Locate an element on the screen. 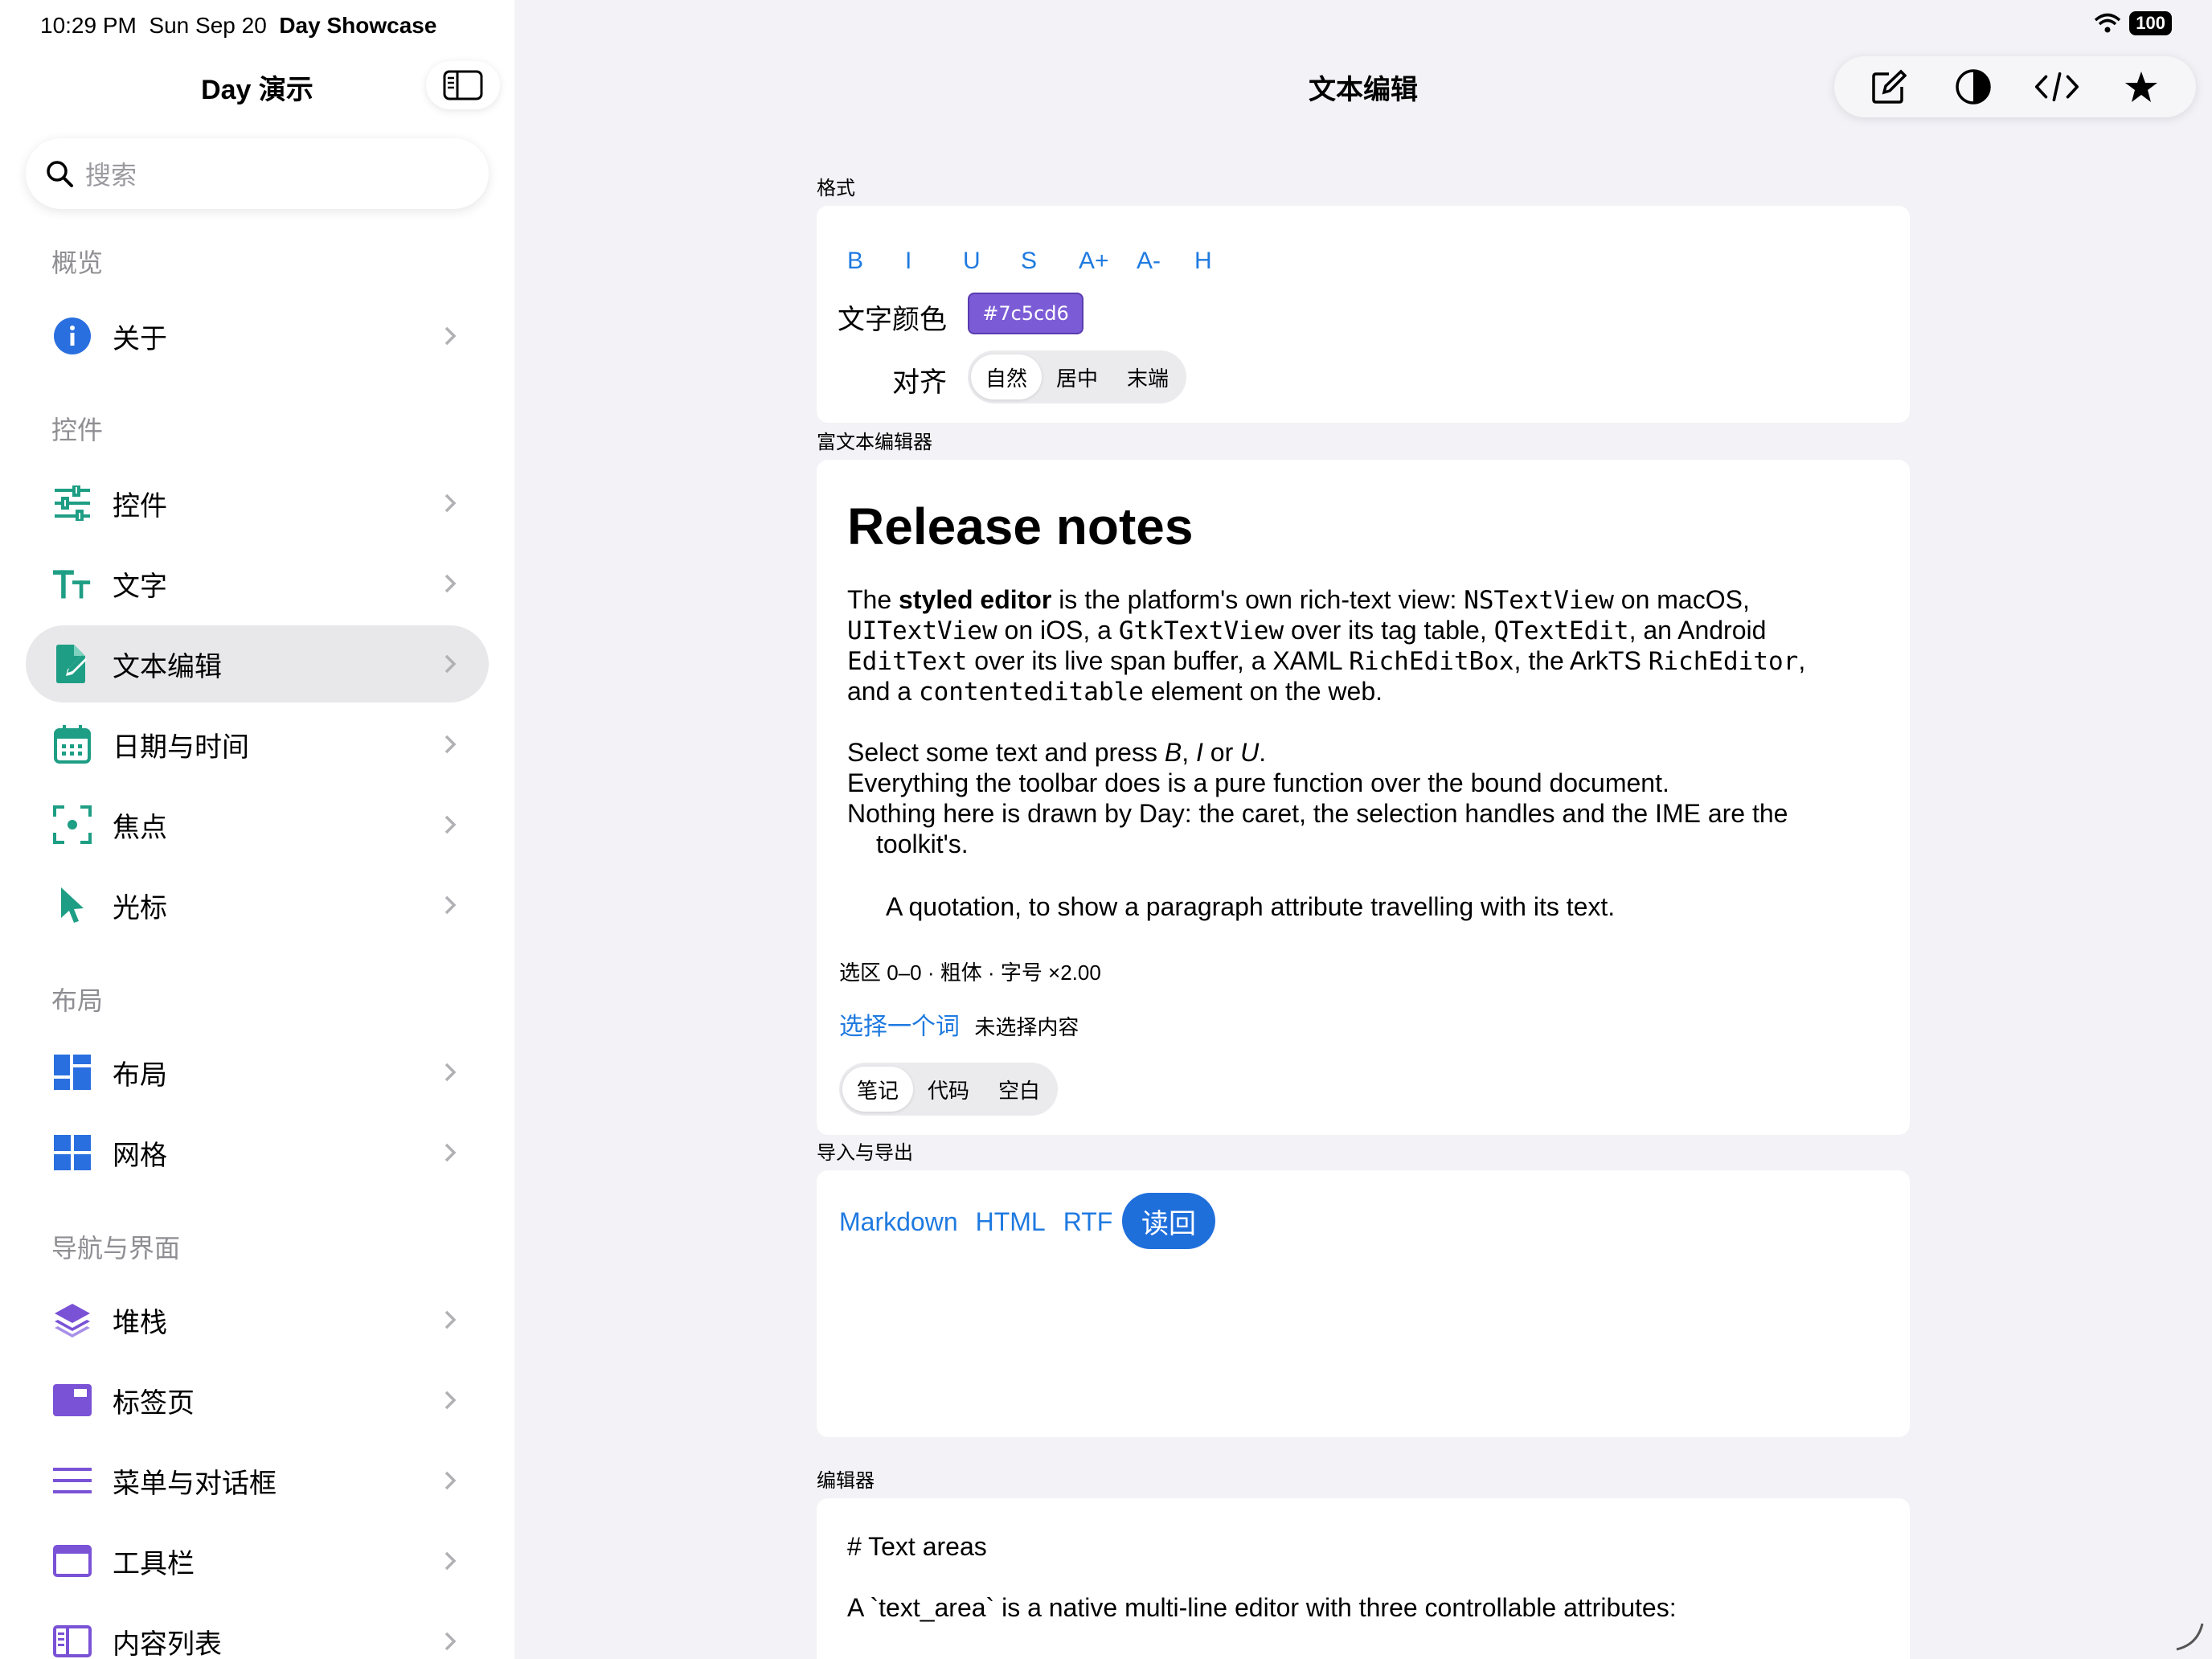  align-end-option: 末端 is located at coordinates (1147, 376).